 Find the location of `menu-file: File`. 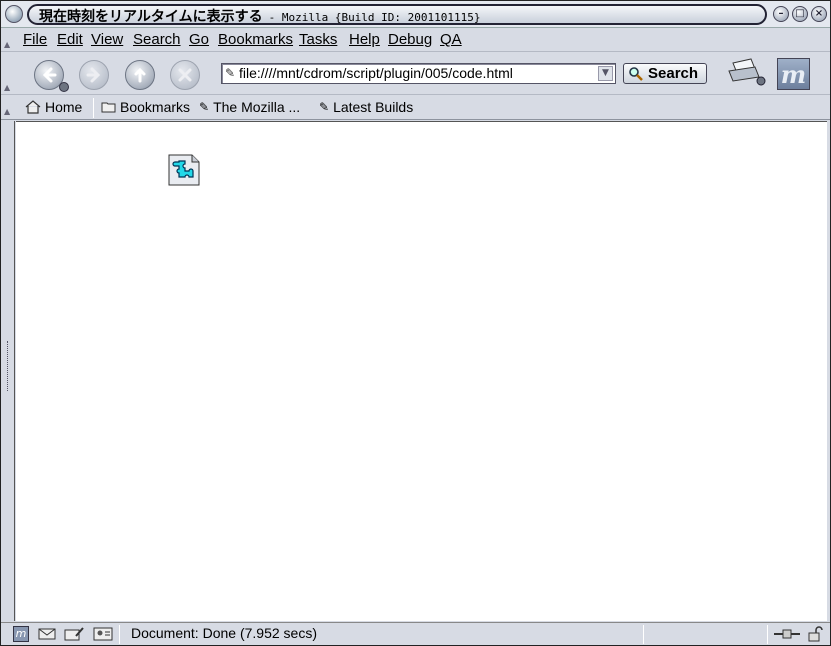

menu-file: File is located at coordinates (35, 39).